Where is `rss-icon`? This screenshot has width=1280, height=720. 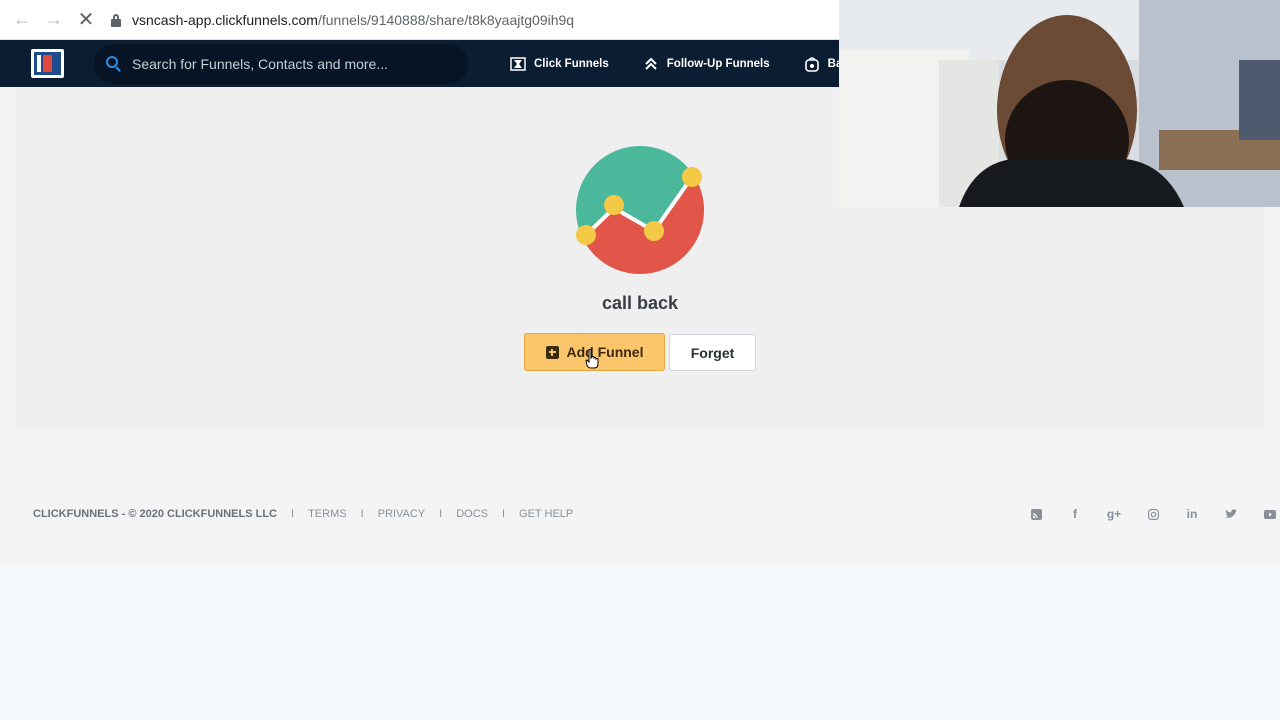
rss-icon is located at coordinates (1036, 514).